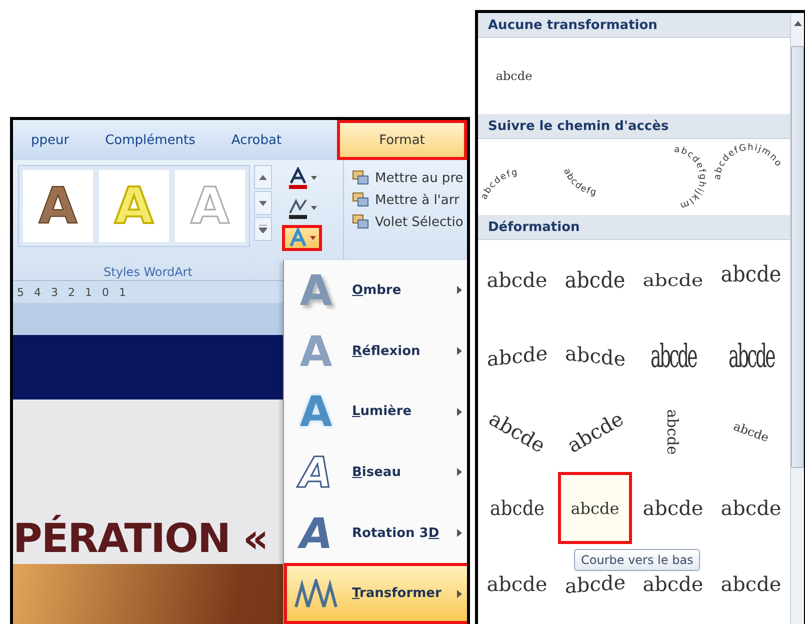 The width and height of the screenshot is (805, 624). I want to click on tooltip: Courbe vers le bas, so click(637, 560).